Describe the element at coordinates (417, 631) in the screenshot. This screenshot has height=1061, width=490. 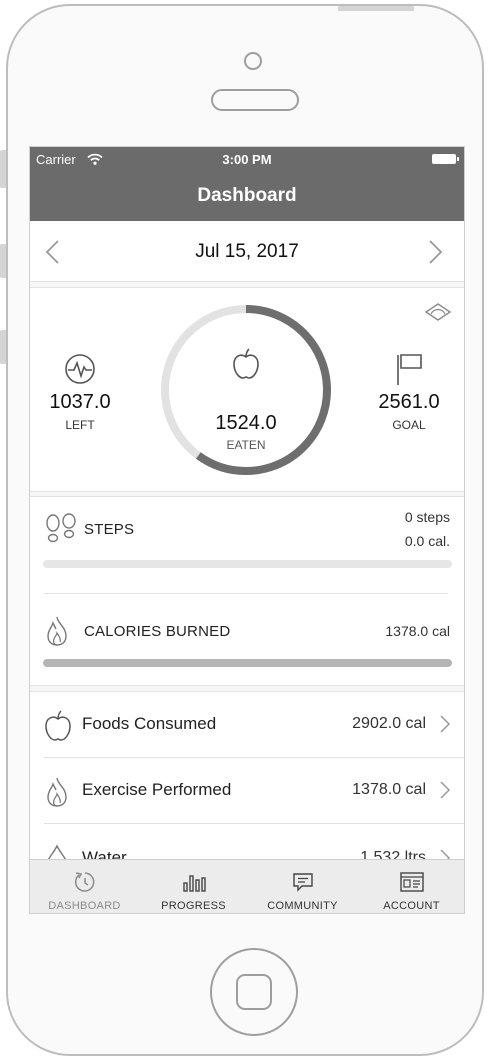
I see `calories-burned-value: 1378.0 cal` at that location.